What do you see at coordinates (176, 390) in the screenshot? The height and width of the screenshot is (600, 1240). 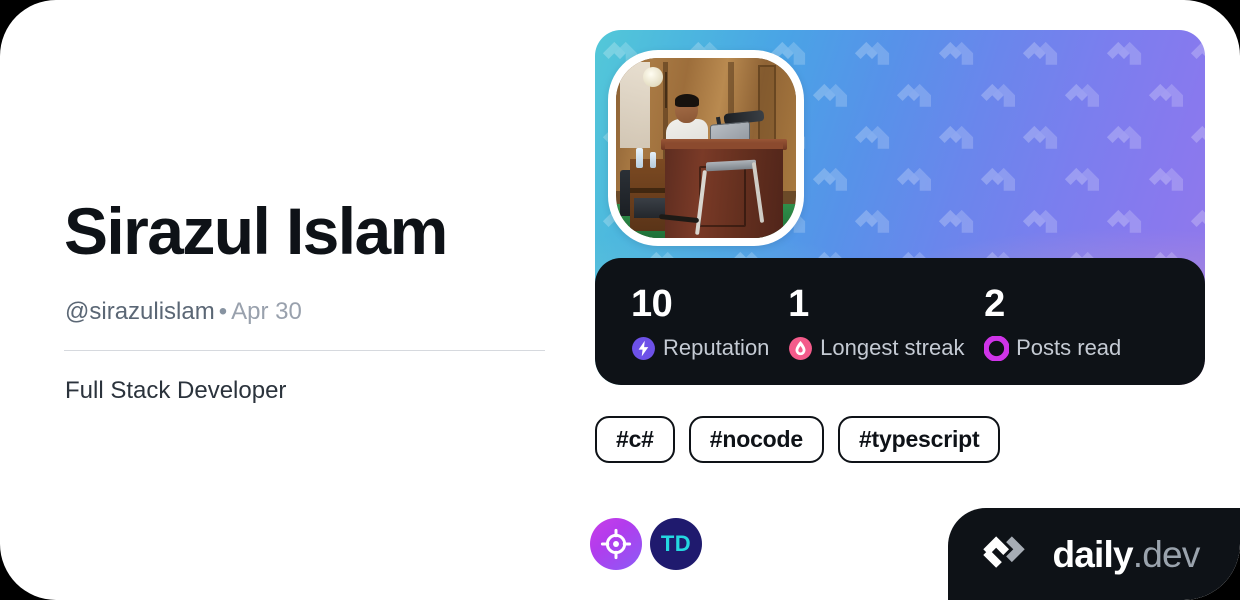 I see `profile-bio: Full Stack Developer` at bounding box center [176, 390].